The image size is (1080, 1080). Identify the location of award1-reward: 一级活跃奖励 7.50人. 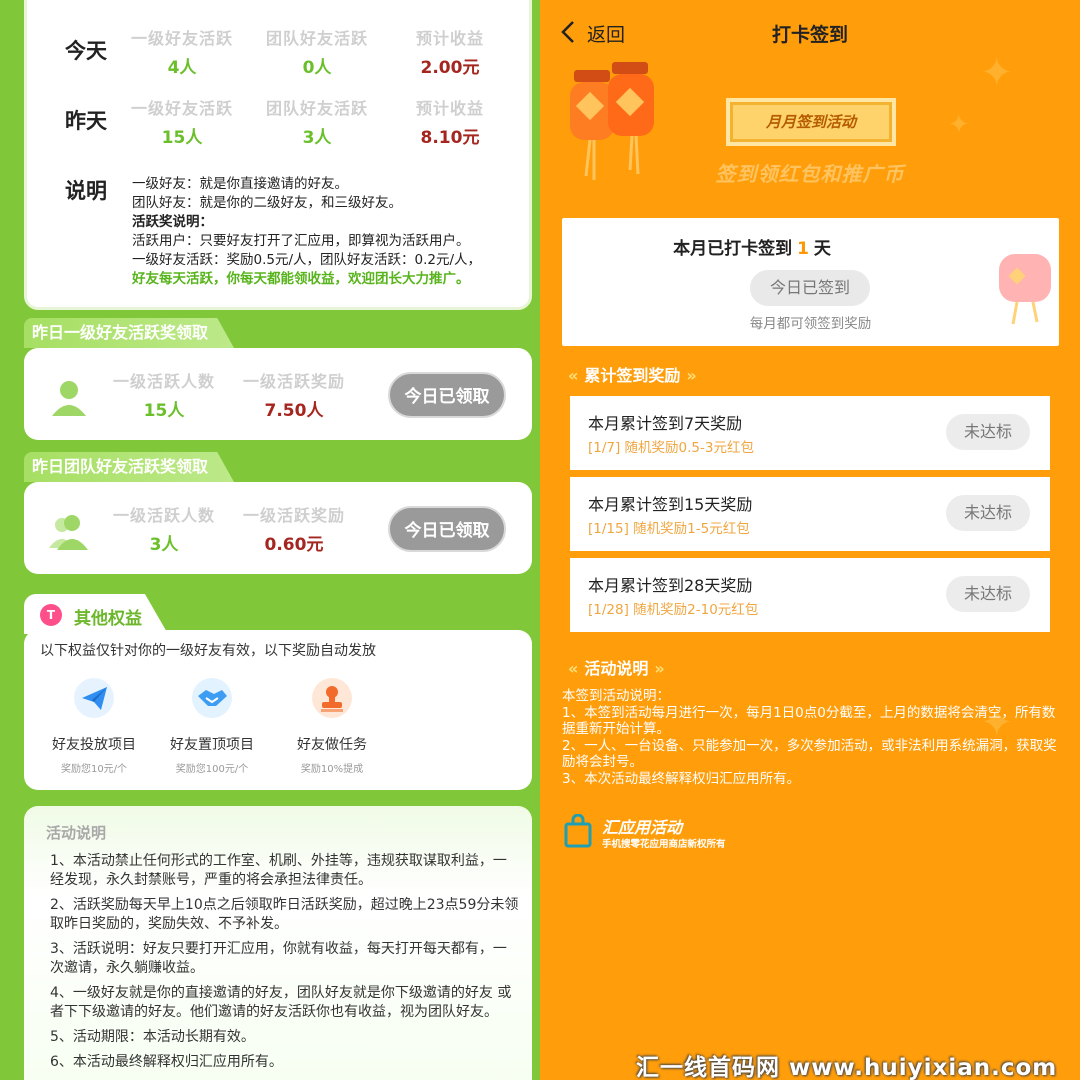
(293, 396).